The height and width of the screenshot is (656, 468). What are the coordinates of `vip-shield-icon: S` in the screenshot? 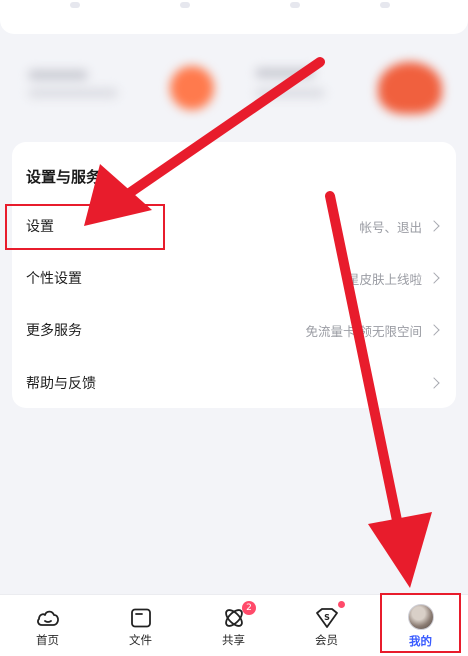 It's located at (326, 618).